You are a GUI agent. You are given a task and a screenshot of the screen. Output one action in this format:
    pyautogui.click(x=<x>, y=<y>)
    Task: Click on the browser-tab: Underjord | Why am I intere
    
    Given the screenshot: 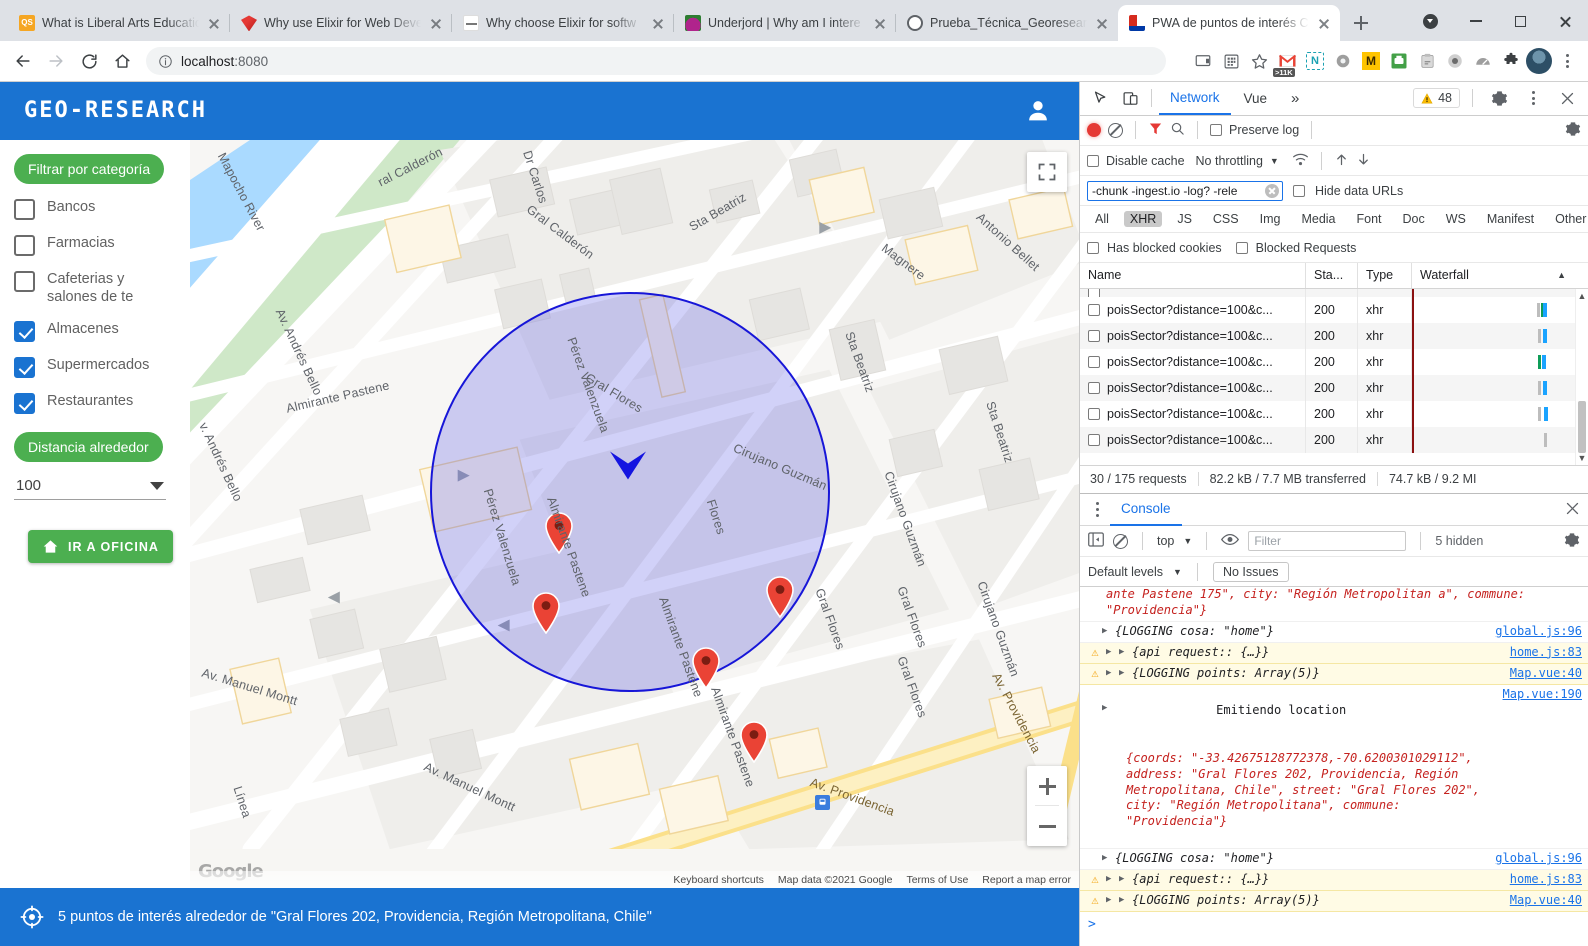 What is the action you would take?
    pyautogui.click(x=784, y=23)
    